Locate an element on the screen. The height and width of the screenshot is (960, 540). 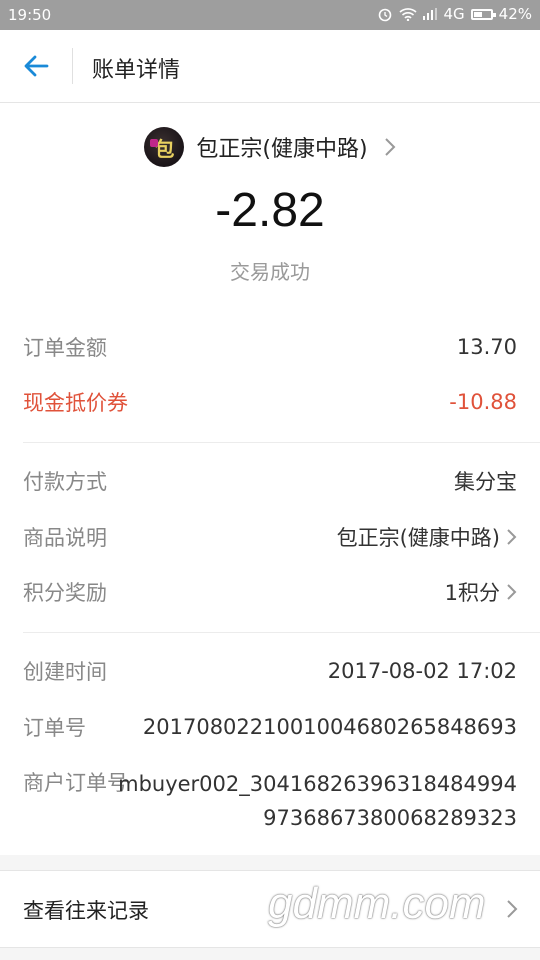
order-number-row: 订单号 2017080221001004680265848693 is located at coordinates (270, 727).